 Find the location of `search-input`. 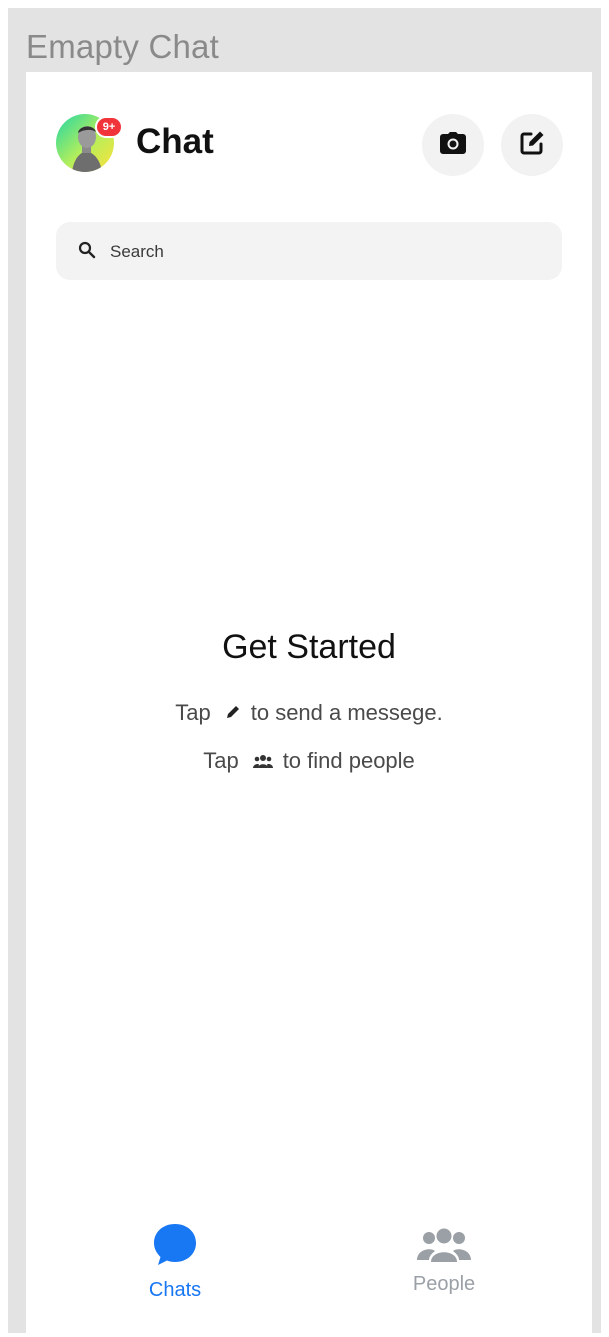

search-input is located at coordinates (320, 252).